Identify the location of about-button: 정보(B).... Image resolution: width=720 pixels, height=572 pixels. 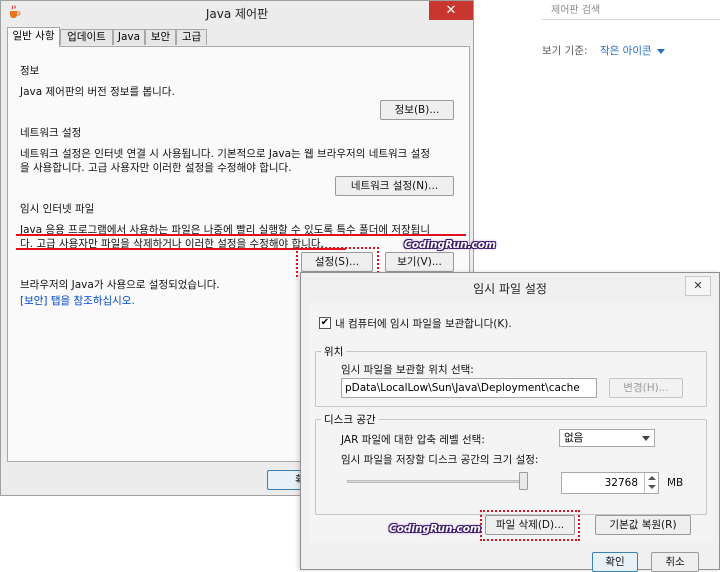
(417, 110).